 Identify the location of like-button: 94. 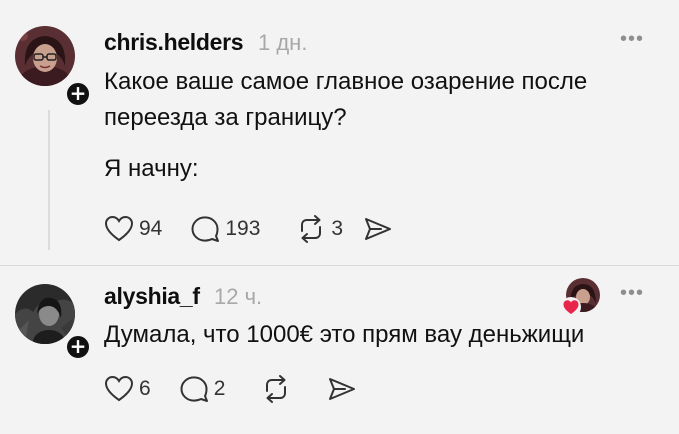
(133, 229).